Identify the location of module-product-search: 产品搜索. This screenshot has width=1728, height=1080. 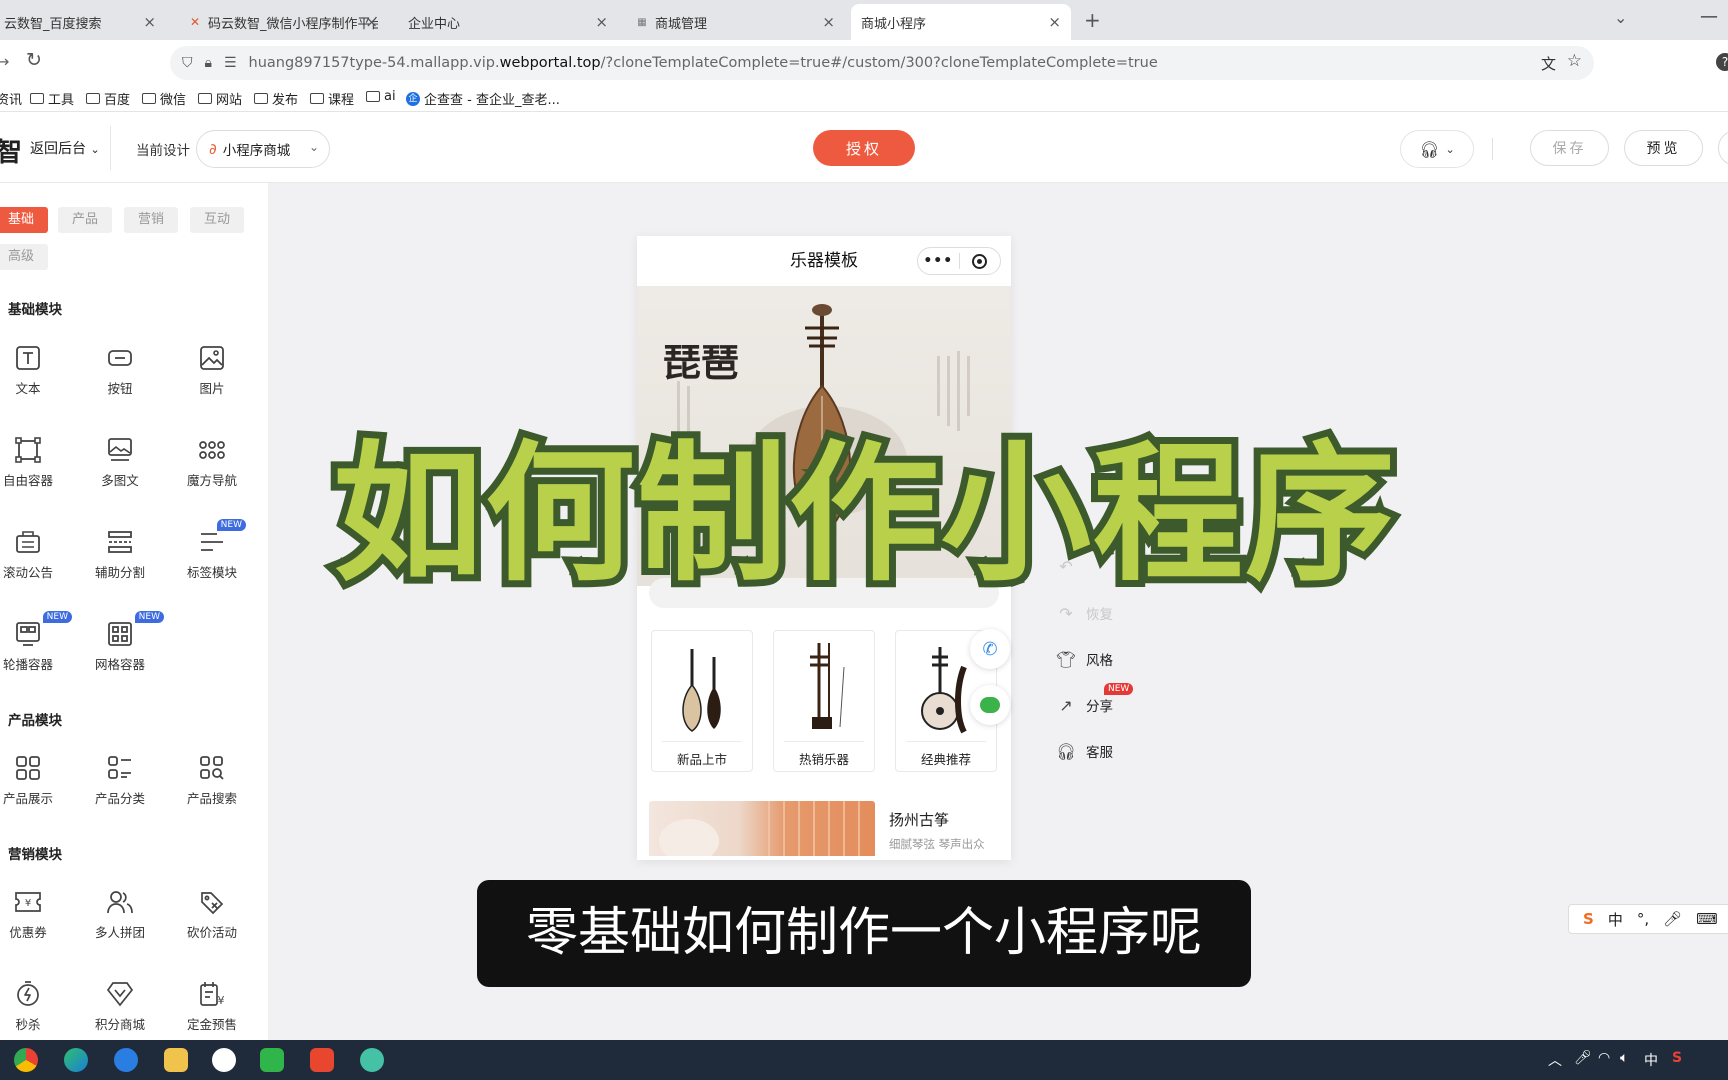
(212, 783).